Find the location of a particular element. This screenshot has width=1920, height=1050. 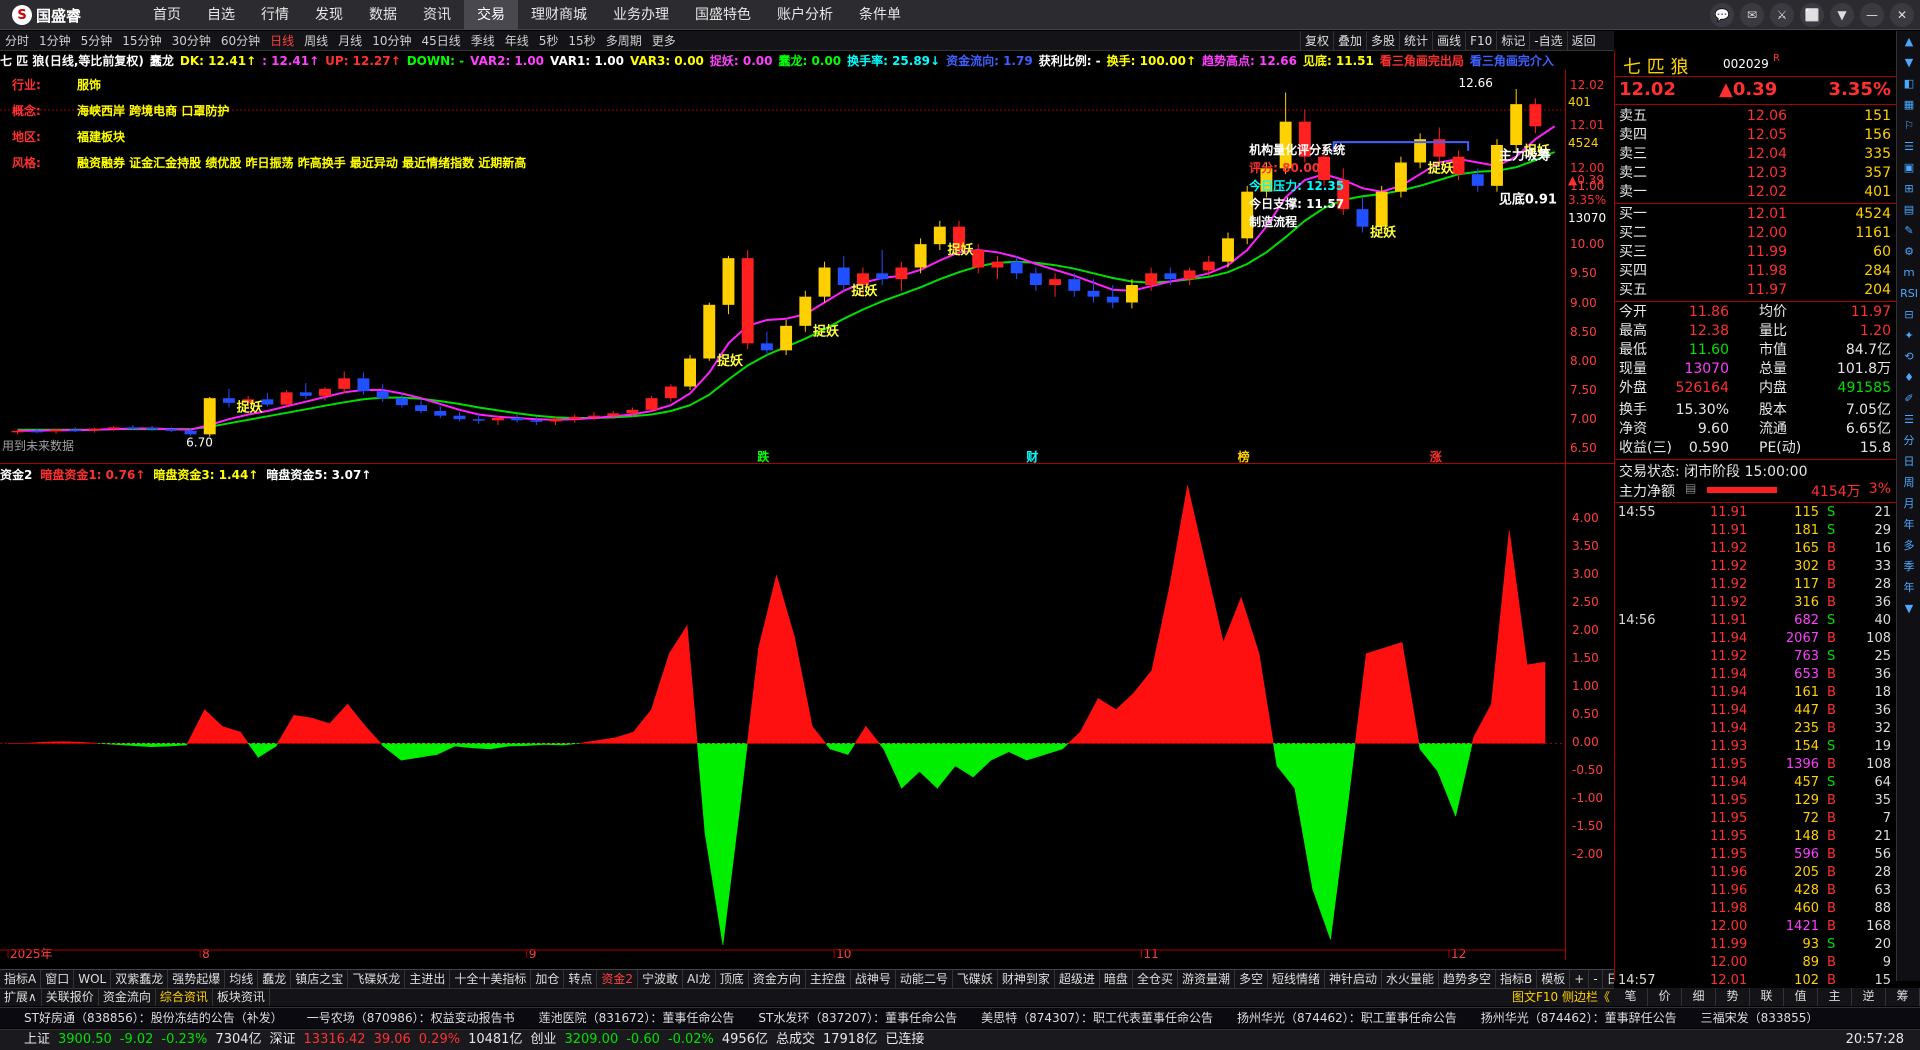

period-tab: 日线 is located at coordinates (282, 40).